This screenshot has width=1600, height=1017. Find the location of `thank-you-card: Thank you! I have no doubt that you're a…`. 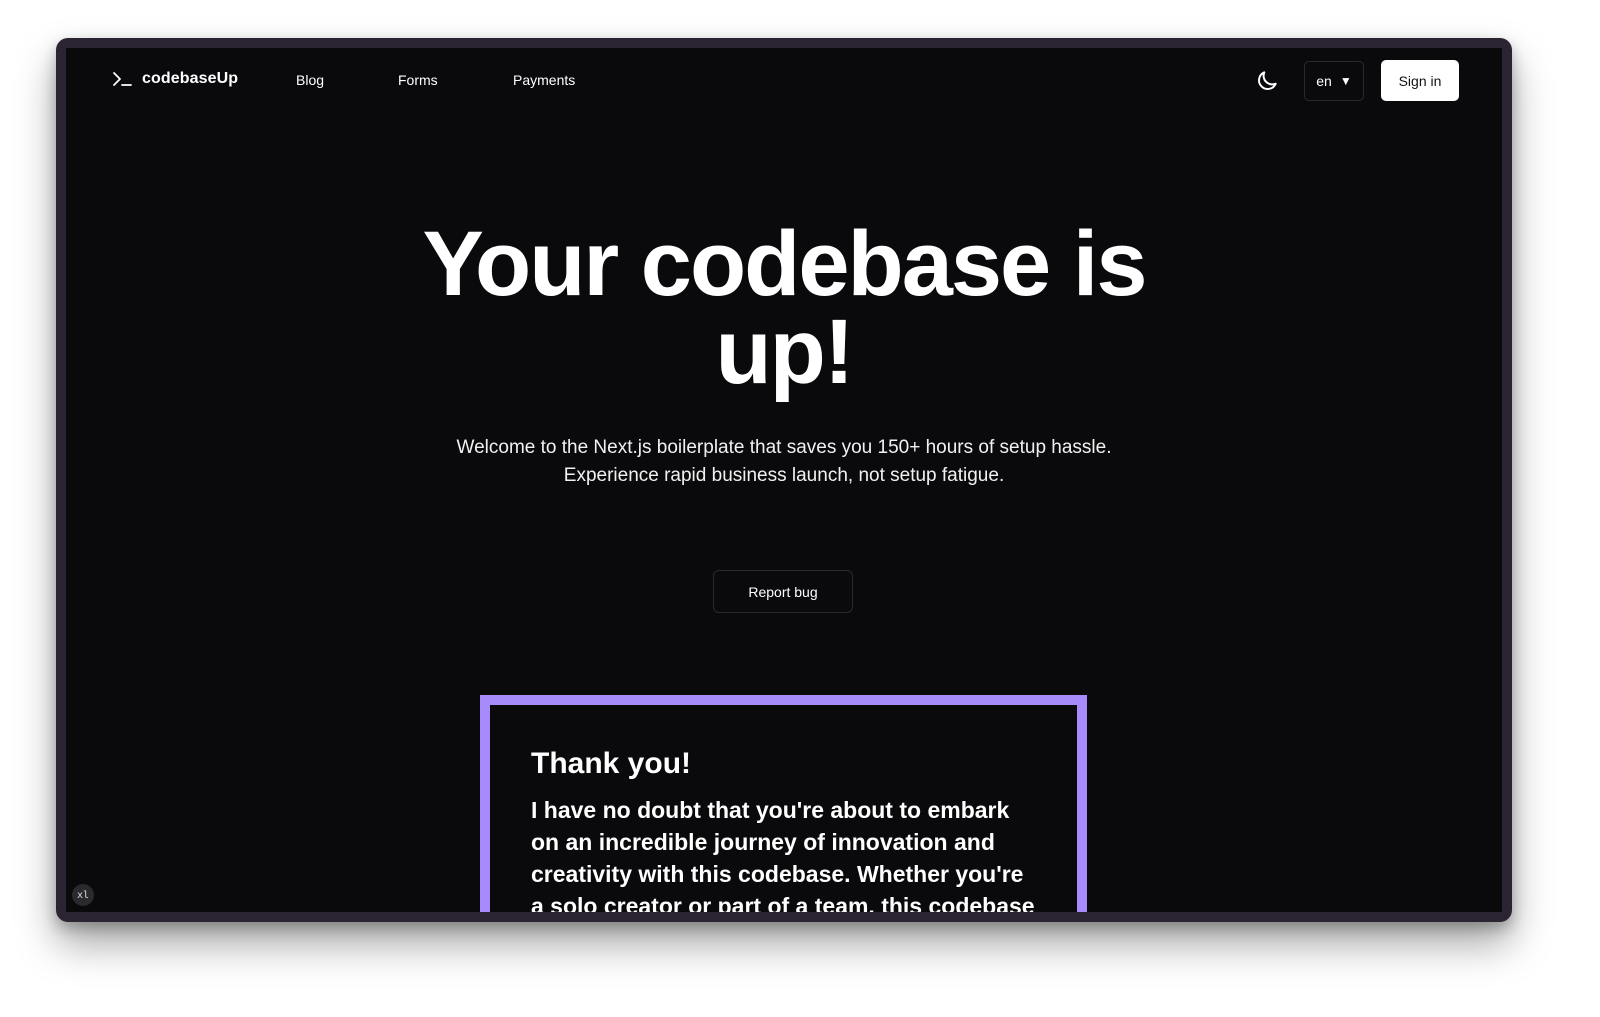

thank-you-card: Thank you! I have no doubt that you're a… is located at coordinates (783, 803).